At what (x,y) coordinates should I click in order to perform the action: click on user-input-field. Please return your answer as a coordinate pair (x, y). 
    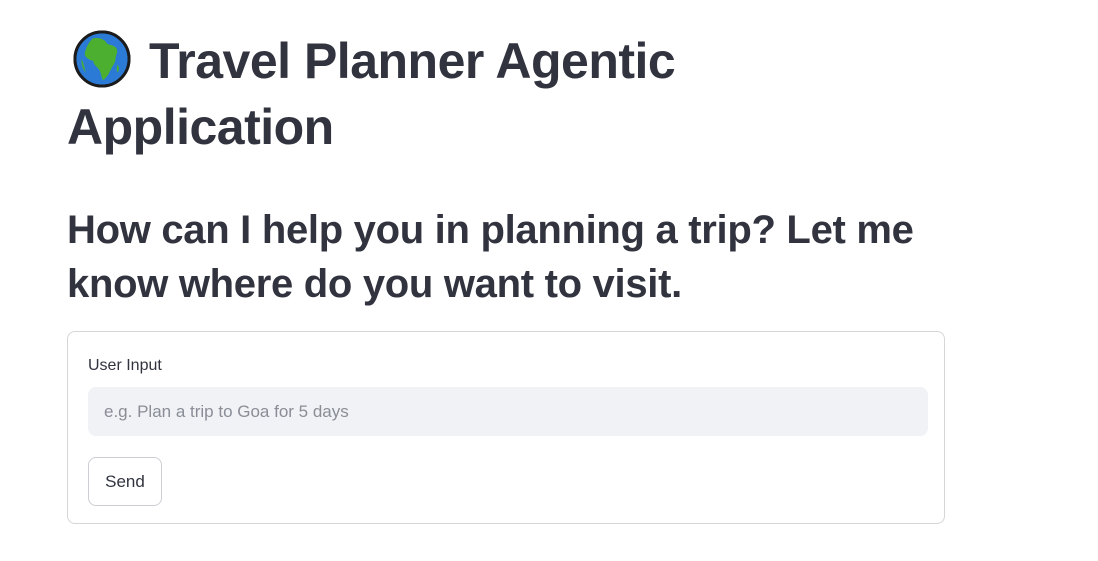
    Looking at the image, I should click on (508, 411).